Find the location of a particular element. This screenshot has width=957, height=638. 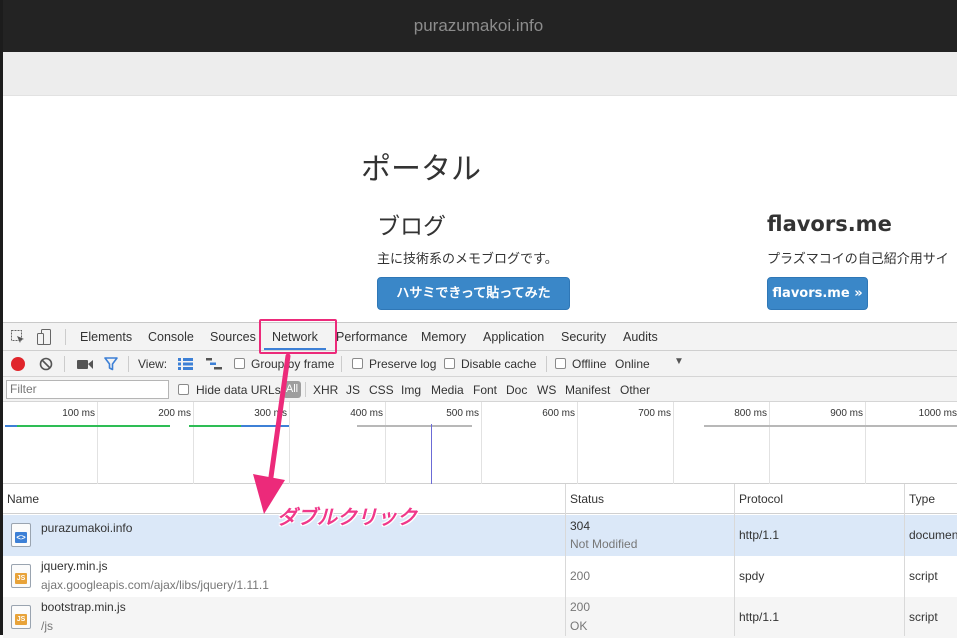

tab-elements: Elements is located at coordinates (106, 337).